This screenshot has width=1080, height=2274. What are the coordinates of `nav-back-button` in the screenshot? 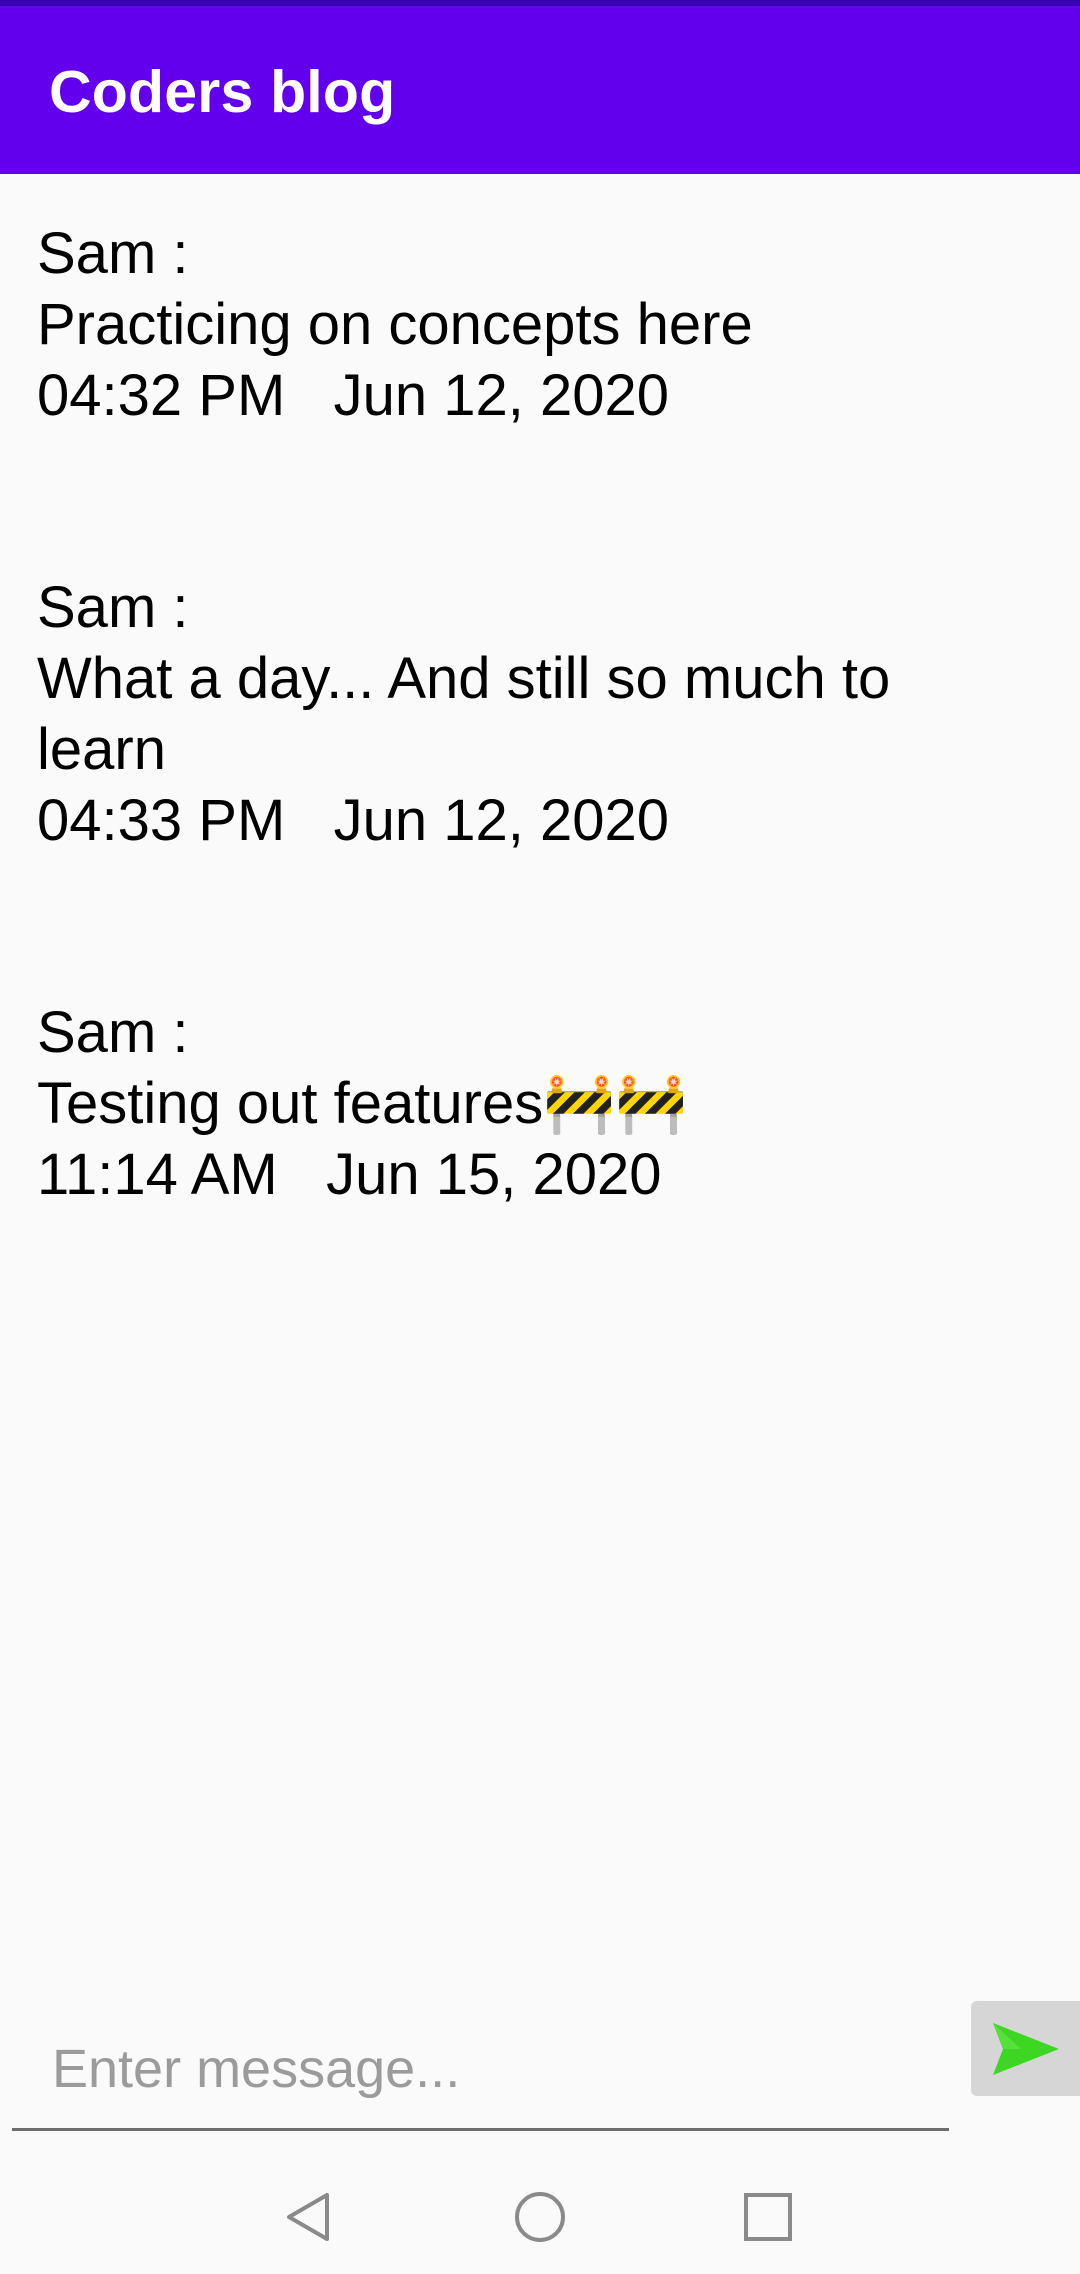 It's located at (309, 2217).